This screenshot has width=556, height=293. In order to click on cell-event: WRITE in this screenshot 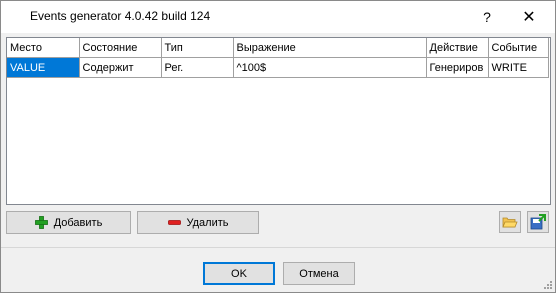, I will do `click(518, 67)`.